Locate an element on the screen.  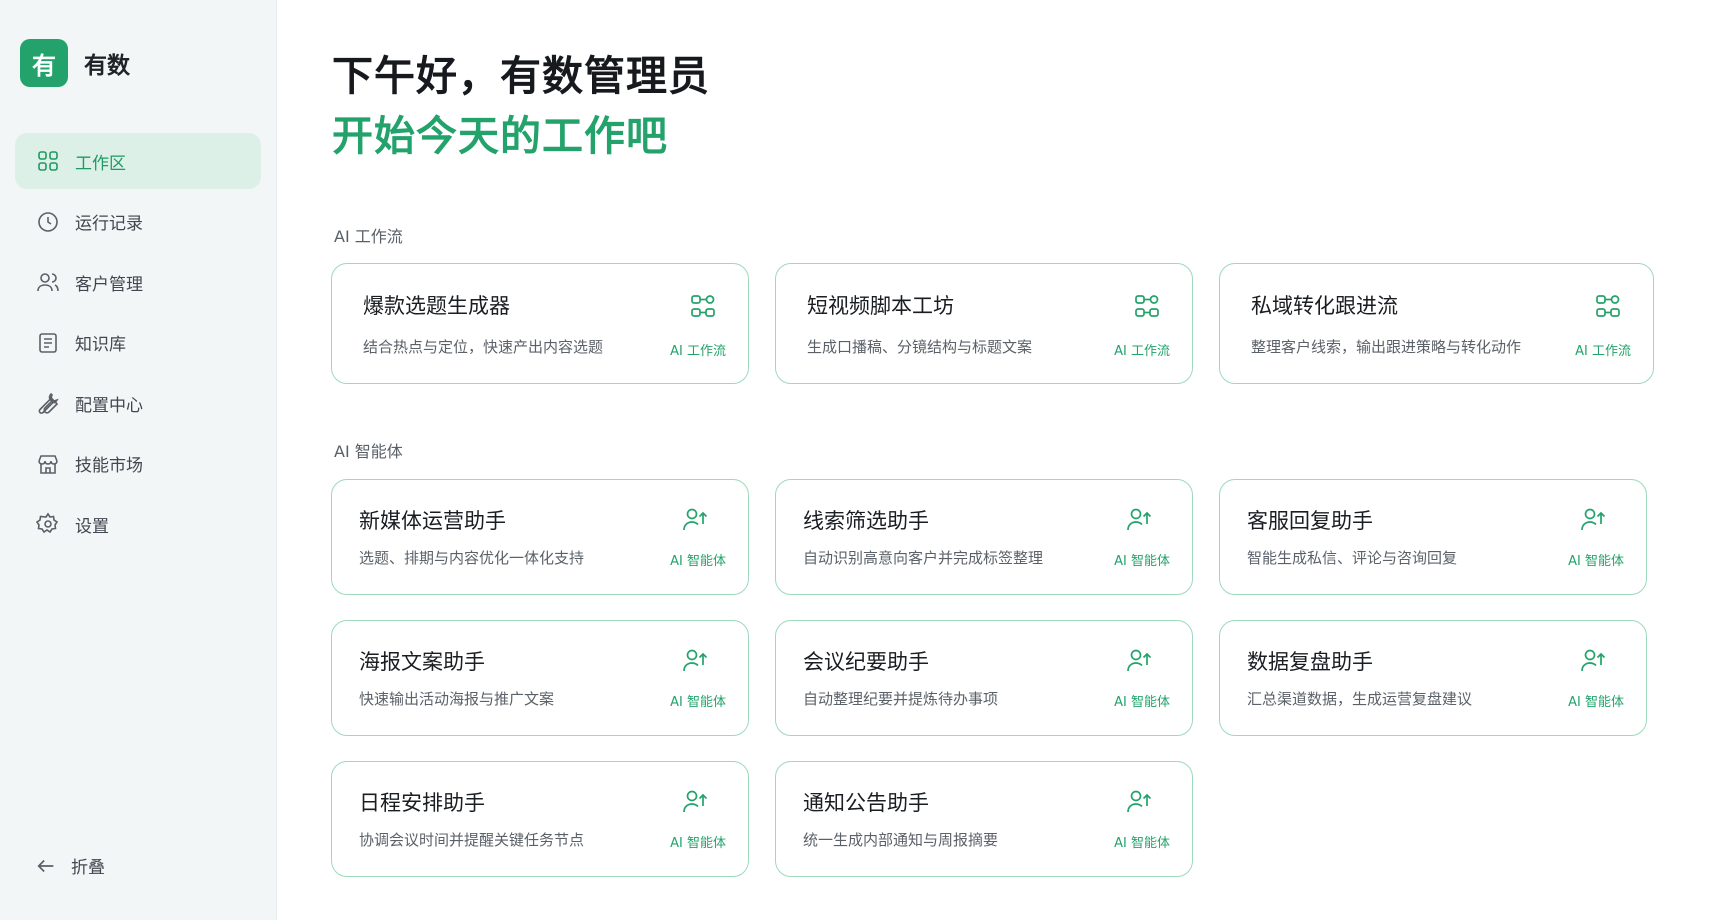
agent-card: 数据复盘助手汇总渠道数据，生成运营复盘建议 AI 智能体 is located at coordinates (1433, 678).